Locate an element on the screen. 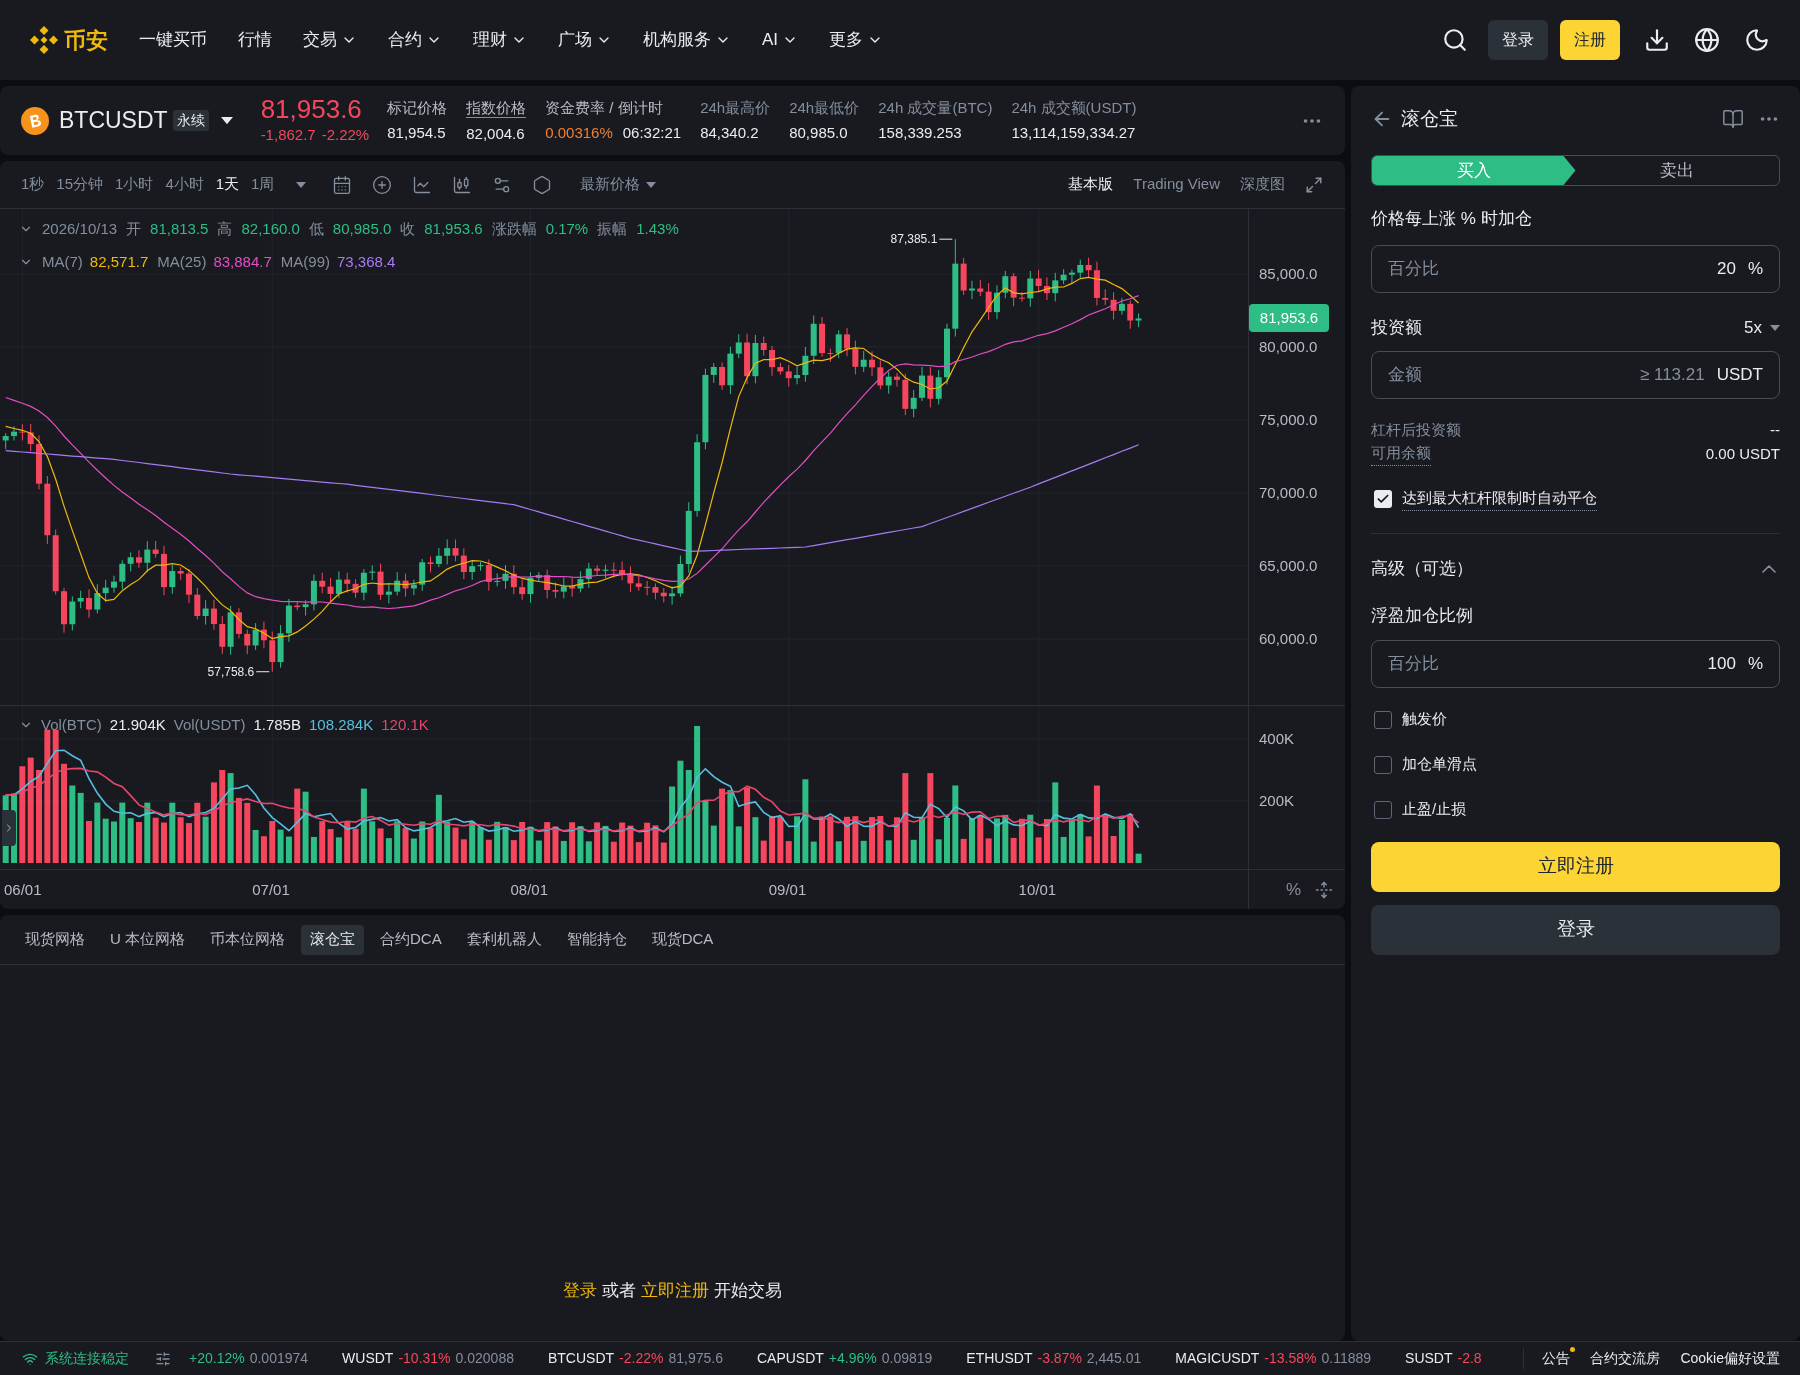  footer-link: 公告 is located at coordinates (1556, 1358).